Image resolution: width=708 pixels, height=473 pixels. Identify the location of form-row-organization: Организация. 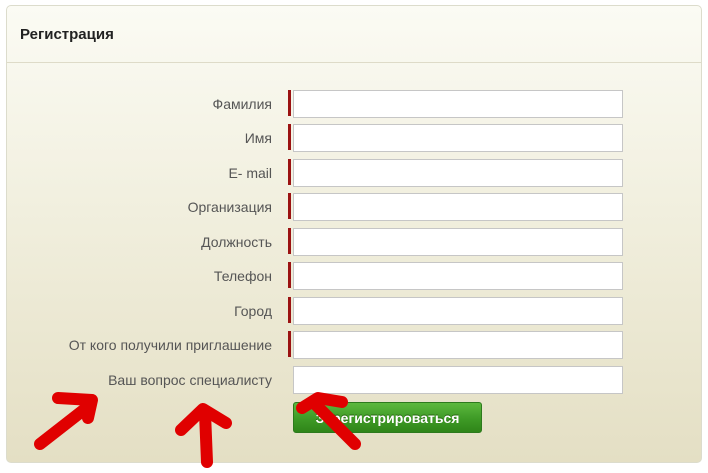
(355, 207).